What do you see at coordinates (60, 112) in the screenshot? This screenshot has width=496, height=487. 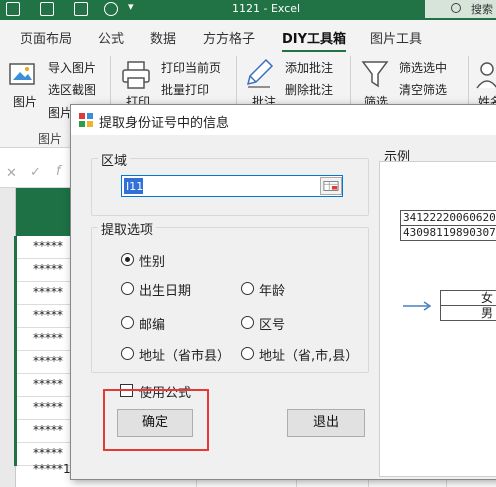 I see `picture-cut-button: 图片` at bounding box center [60, 112].